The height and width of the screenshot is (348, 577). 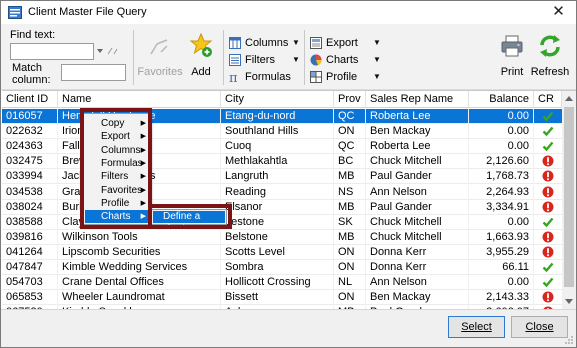 I want to click on match-column-label: Match column:, so click(x=31, y=74).